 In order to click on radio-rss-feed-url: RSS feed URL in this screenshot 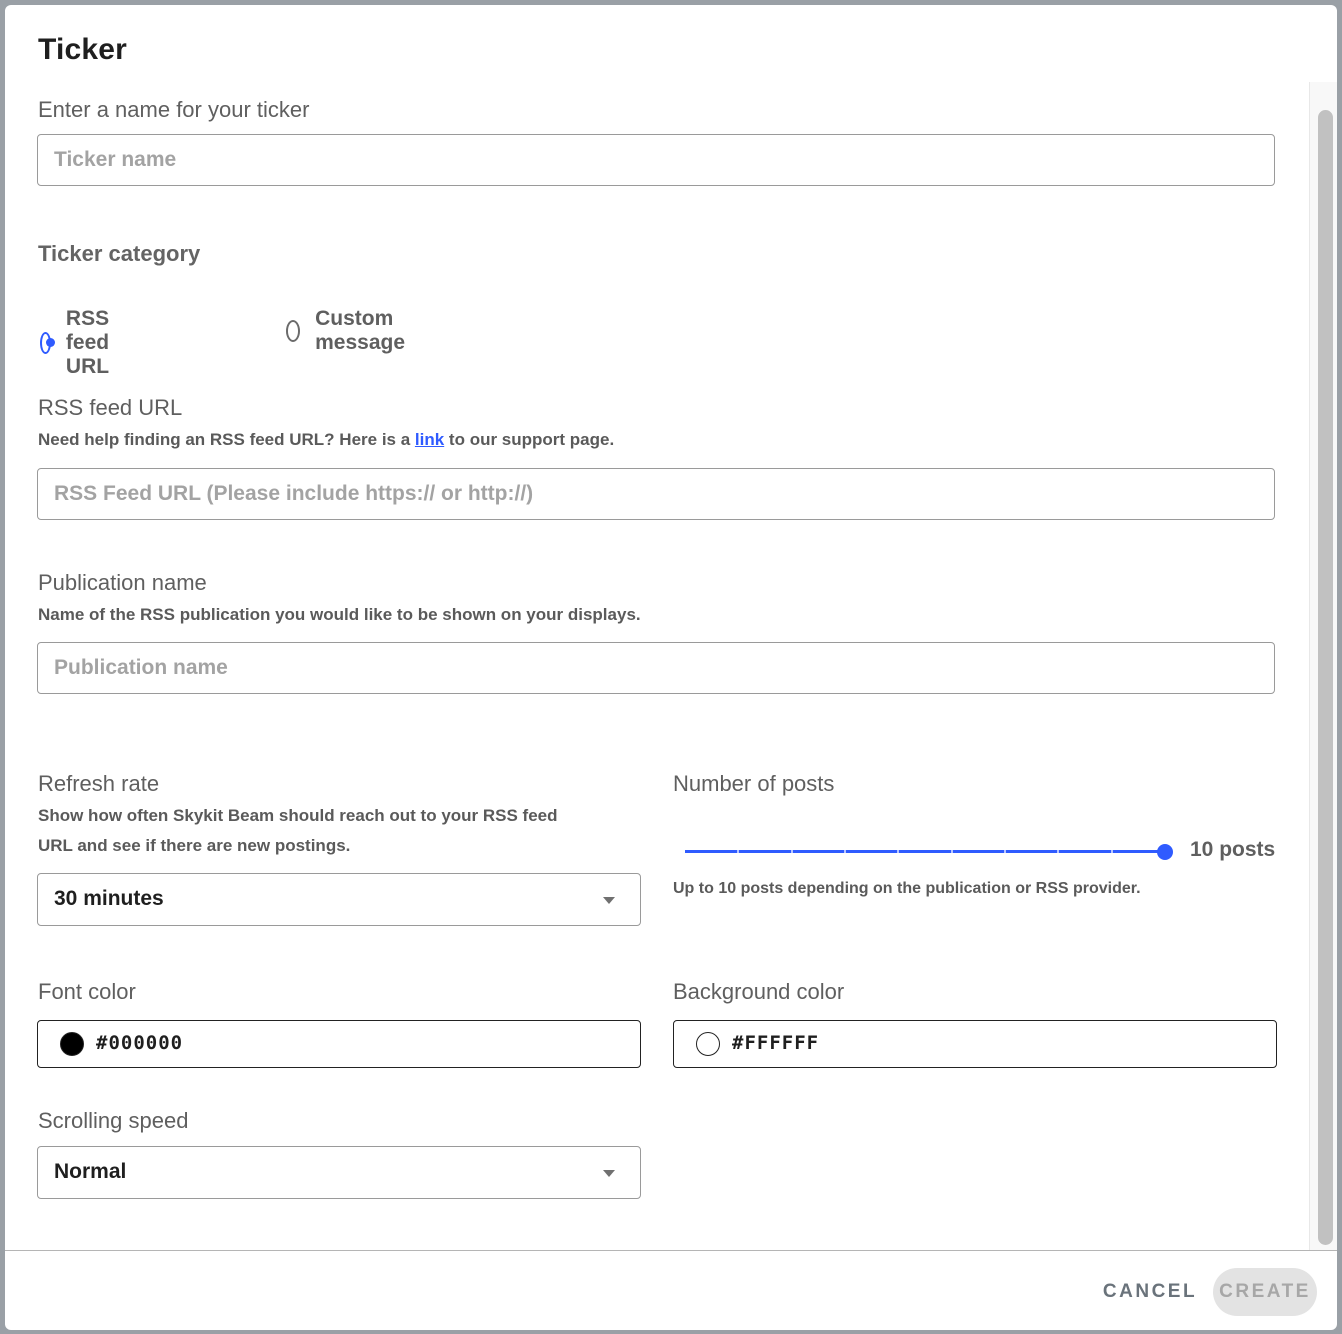, I will do `click(80, 343)`.